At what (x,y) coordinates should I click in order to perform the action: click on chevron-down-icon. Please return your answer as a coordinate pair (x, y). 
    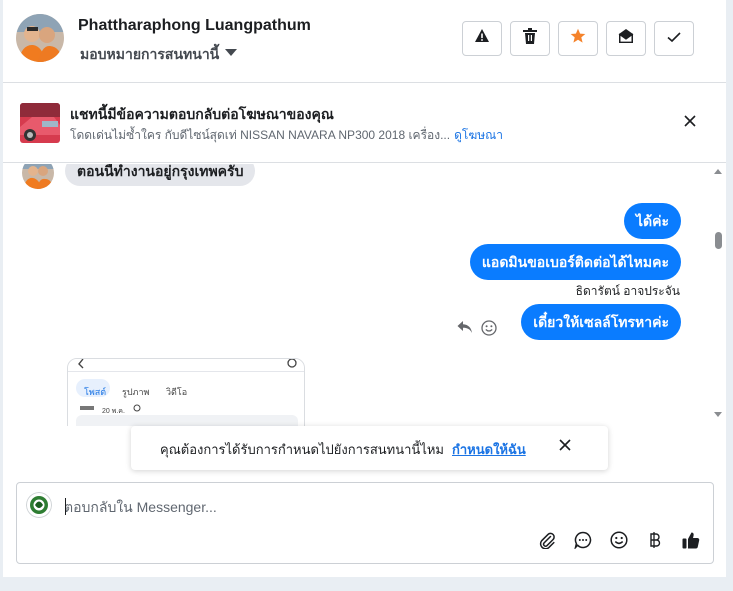
    Looking at the image, I should click on (231, 52).